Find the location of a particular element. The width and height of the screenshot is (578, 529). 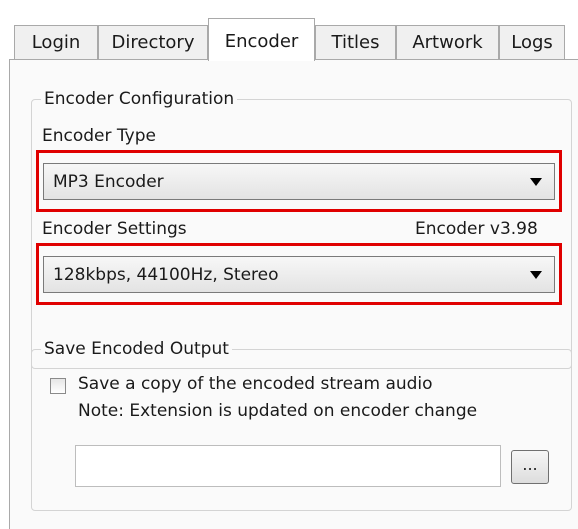

tab-directory: Directory is located at coordinates (153, 42).